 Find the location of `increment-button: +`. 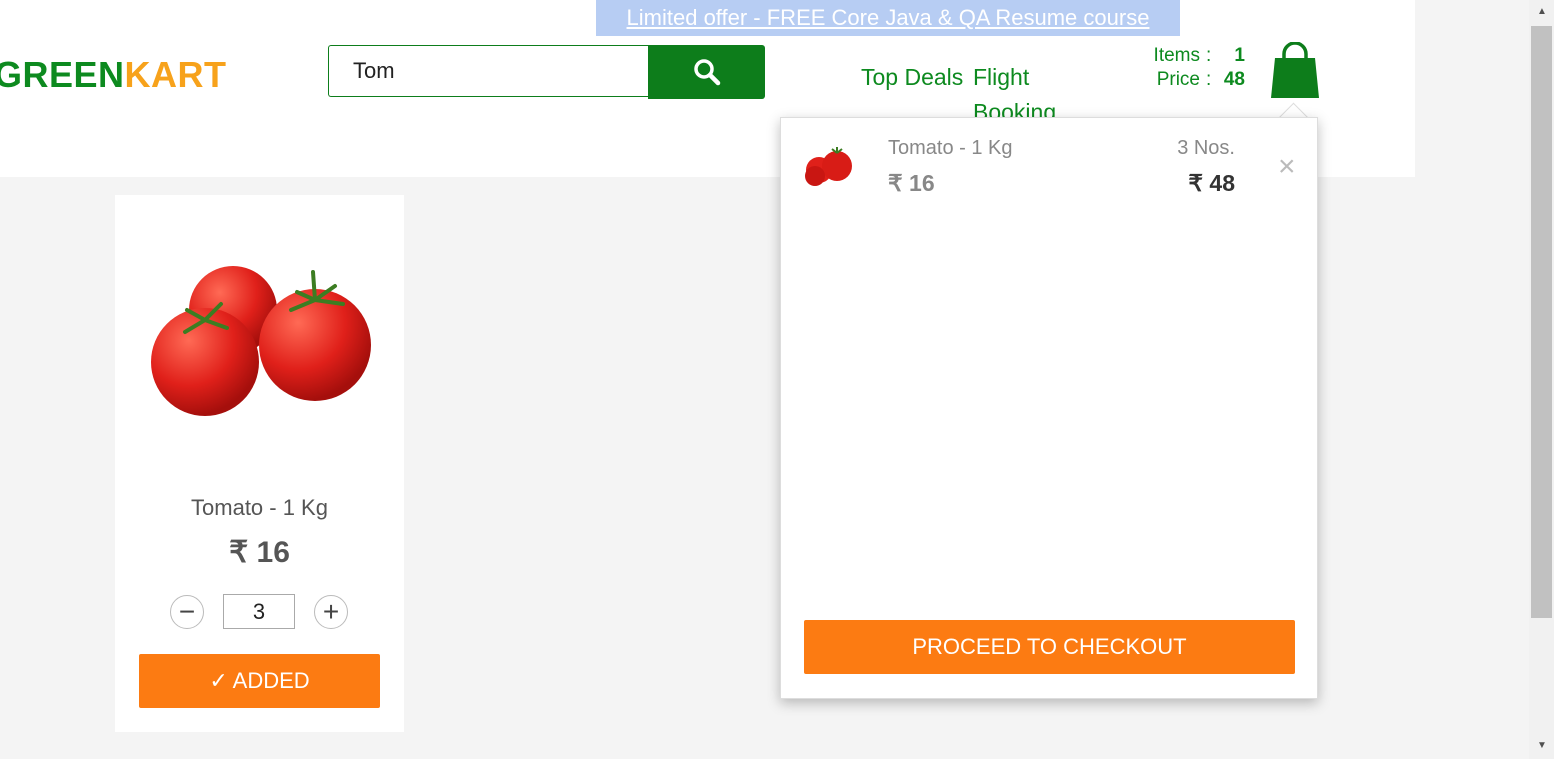

increment-button: + is located at coordinates (331, 612).